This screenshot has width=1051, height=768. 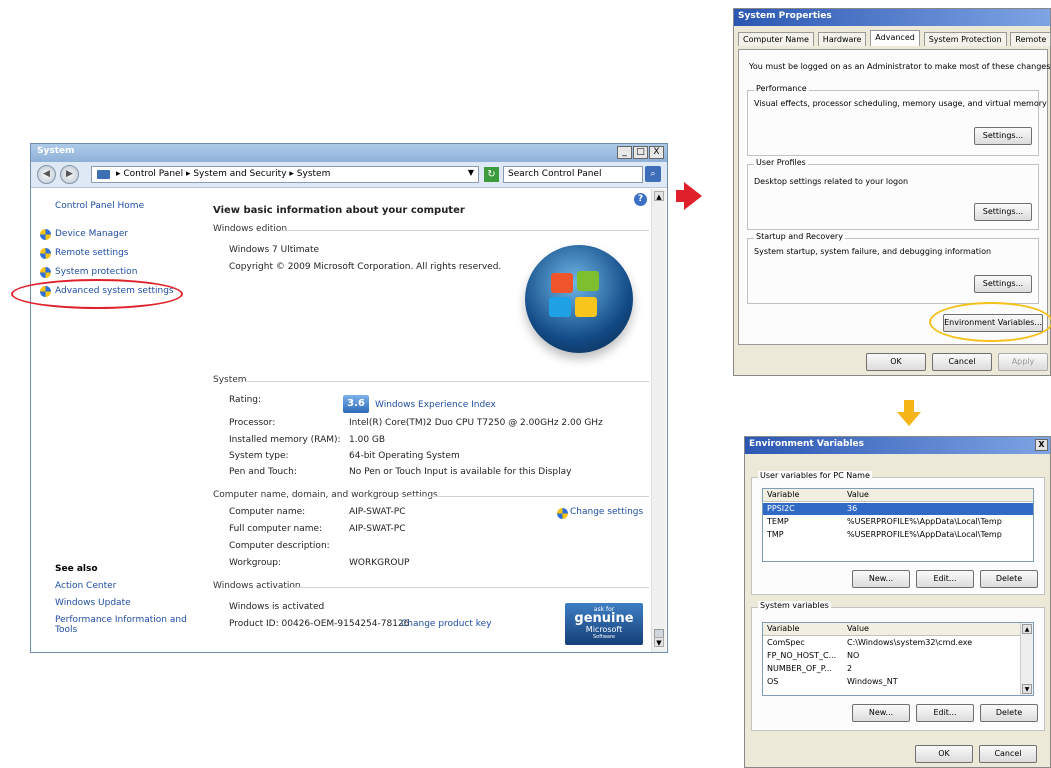 I want to click on genuine-microsoft-badge: ask for genuine Microsoft Software, so click(x=604, y=624).